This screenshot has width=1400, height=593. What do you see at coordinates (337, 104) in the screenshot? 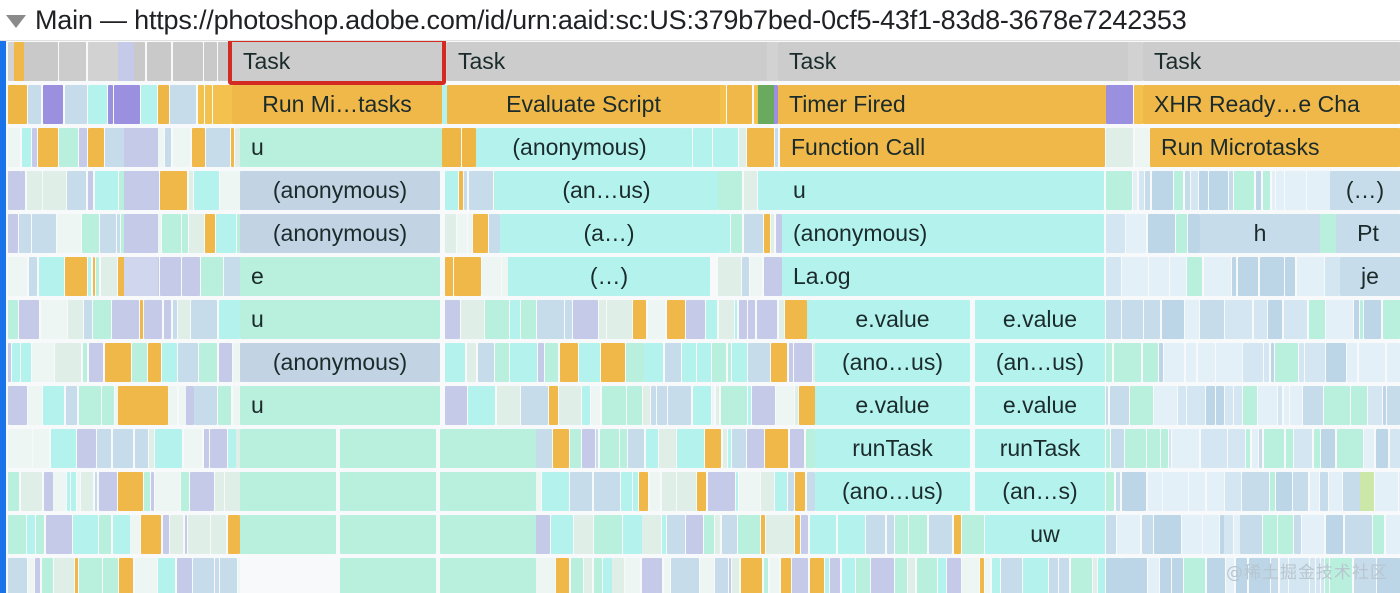
I see `frame-block: Run Mi…tasks` at bounding box center [337, 104].